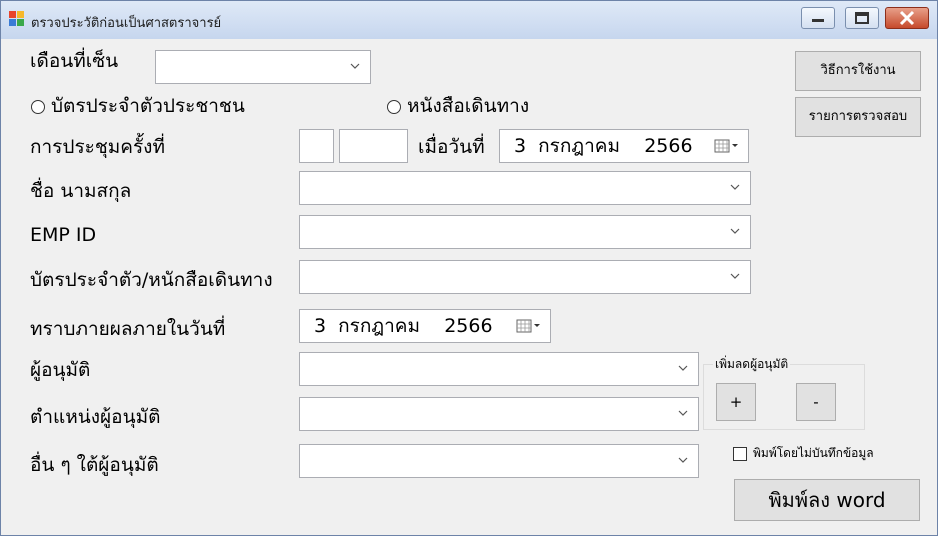 This screenshot has height=536, width=938. I want to click on meeting-number-input, so click(316, 146).